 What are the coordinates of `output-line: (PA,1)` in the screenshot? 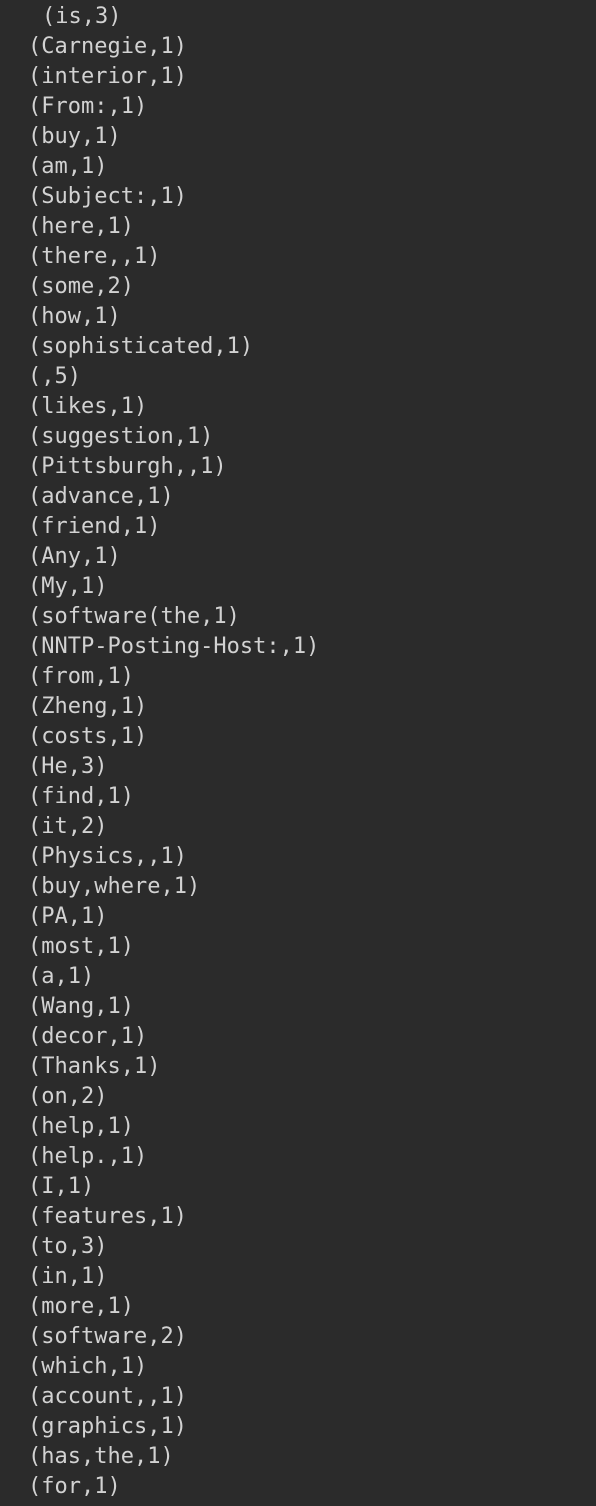 It's located at (68, 916).